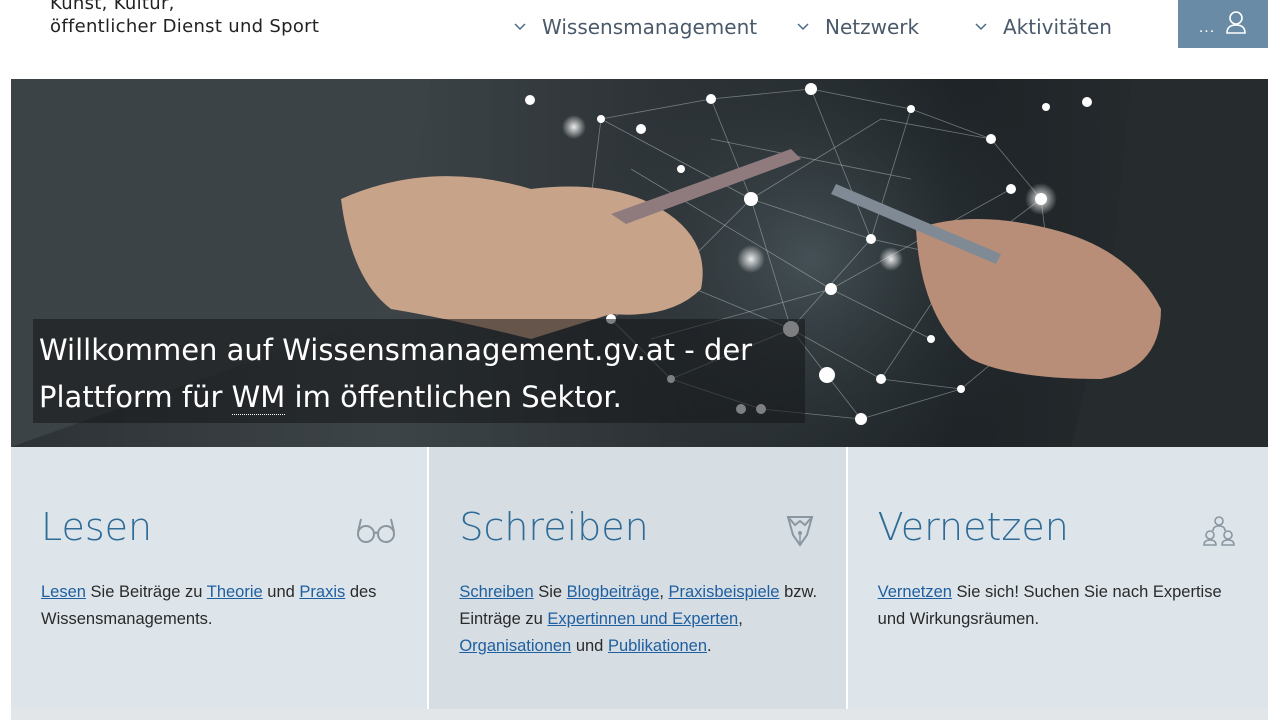 The width and height of the screenshot is (1280, 720). What do you see at coordinates (806, 530) in the screenshot?
I see `pen-nib-icon` at bounding box center [806, 530].